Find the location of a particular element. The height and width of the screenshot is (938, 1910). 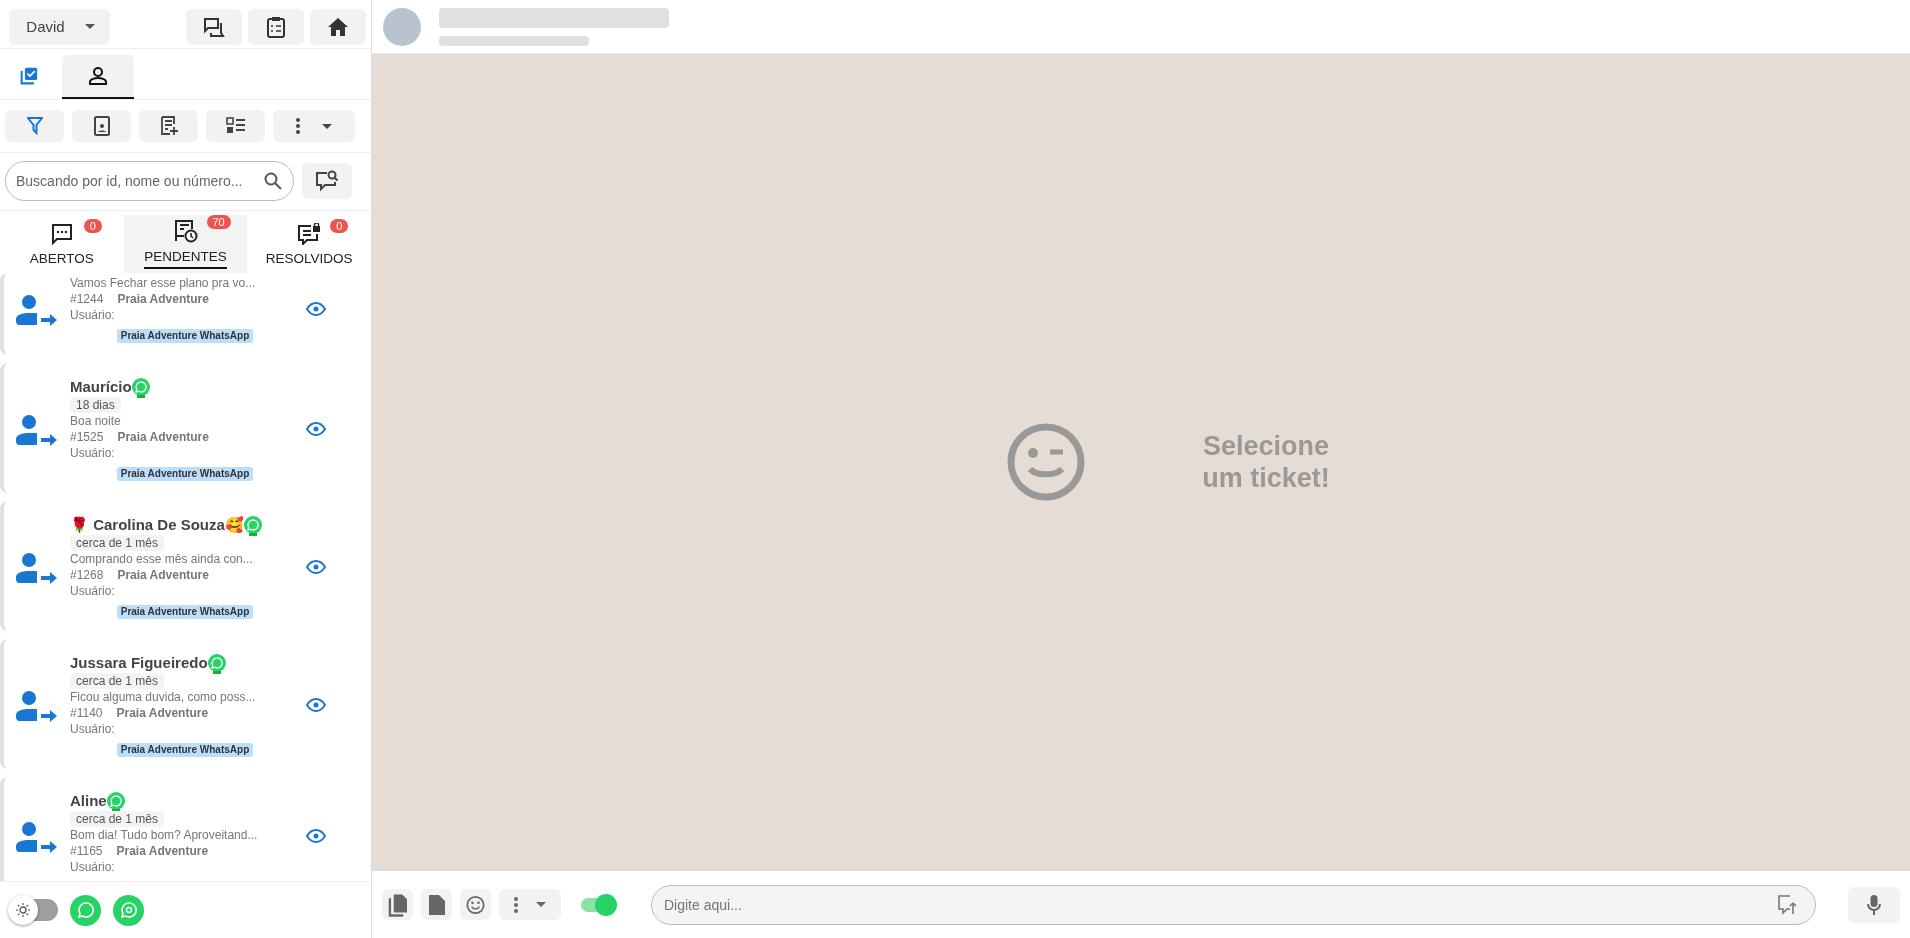

filter-icon is located at coordinates (34, 126).